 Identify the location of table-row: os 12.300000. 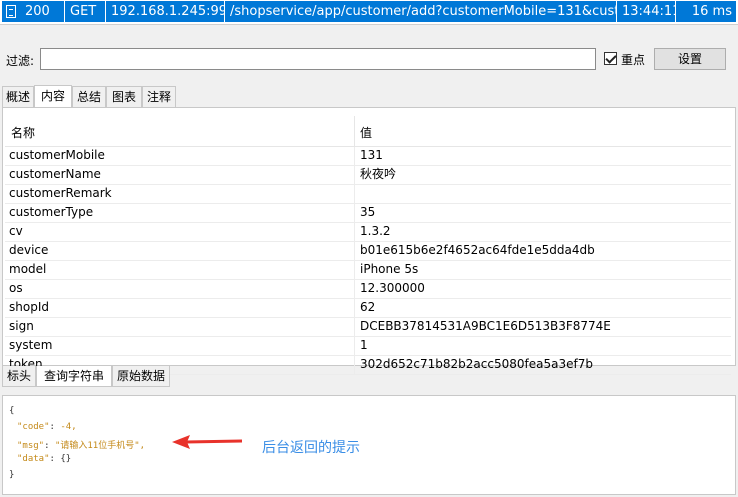
(368, 289).